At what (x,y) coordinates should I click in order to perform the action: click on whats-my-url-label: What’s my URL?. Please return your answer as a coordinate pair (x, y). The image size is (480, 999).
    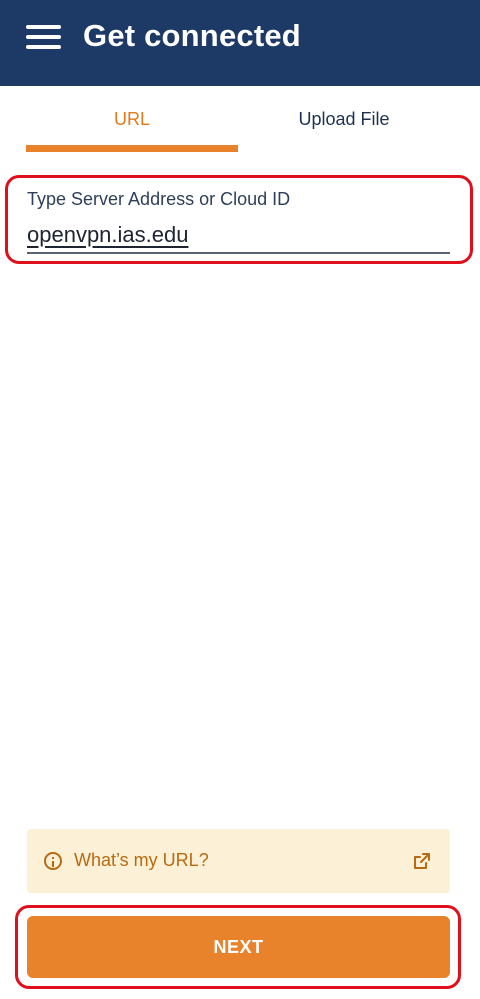
    Looking at the image, I should click on (141, 860).